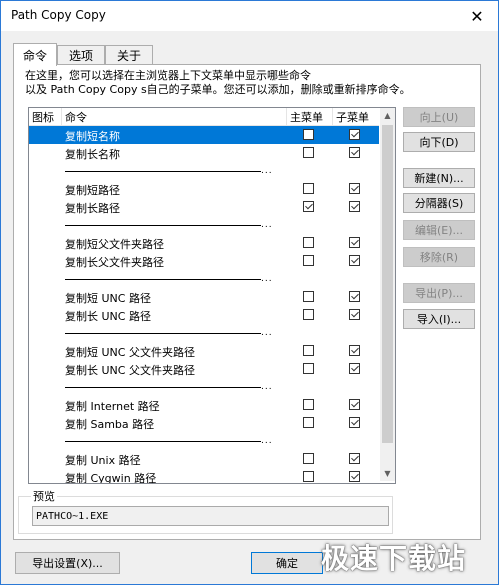 The image size is (499, 585). Describe the element at coordinates (204, 207) in the screenshot. I see `command-row: 复制长路径` at that location.